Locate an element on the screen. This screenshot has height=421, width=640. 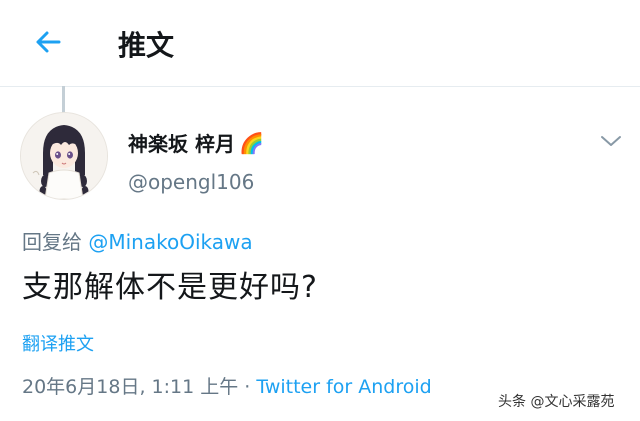
rainbow-icon: 🌈 is located at coordinates (251, 142).